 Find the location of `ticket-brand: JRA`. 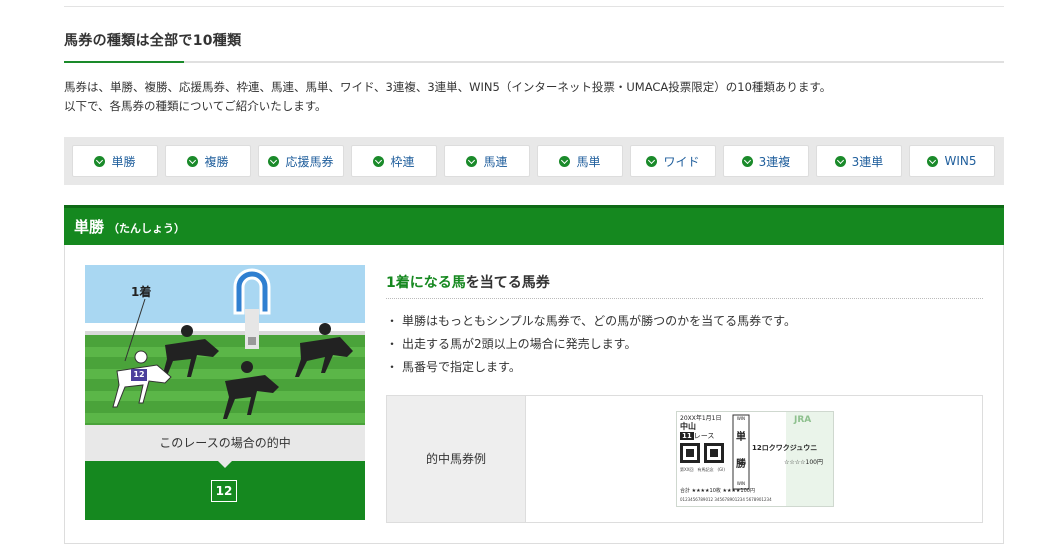

ticket-brand: JRA is located at coordinates (803, 420).